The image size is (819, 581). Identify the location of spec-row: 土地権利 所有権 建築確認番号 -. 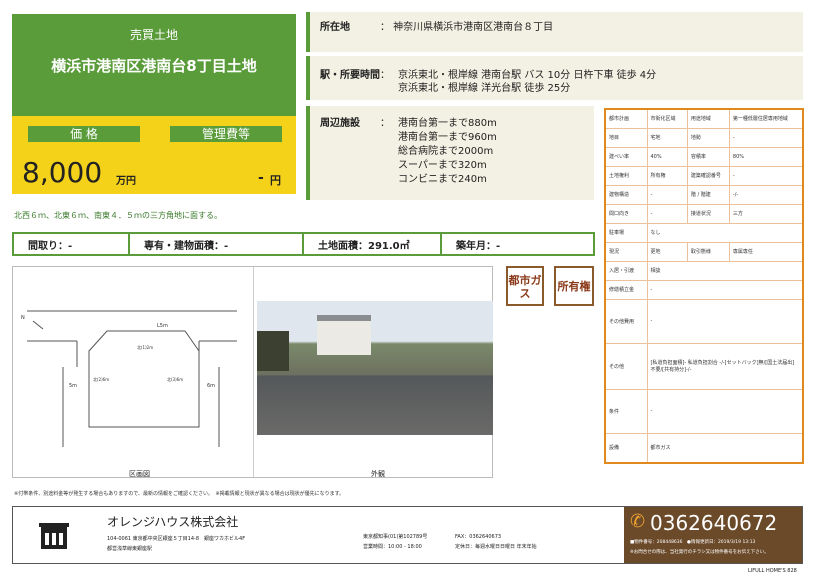
(704, 175).